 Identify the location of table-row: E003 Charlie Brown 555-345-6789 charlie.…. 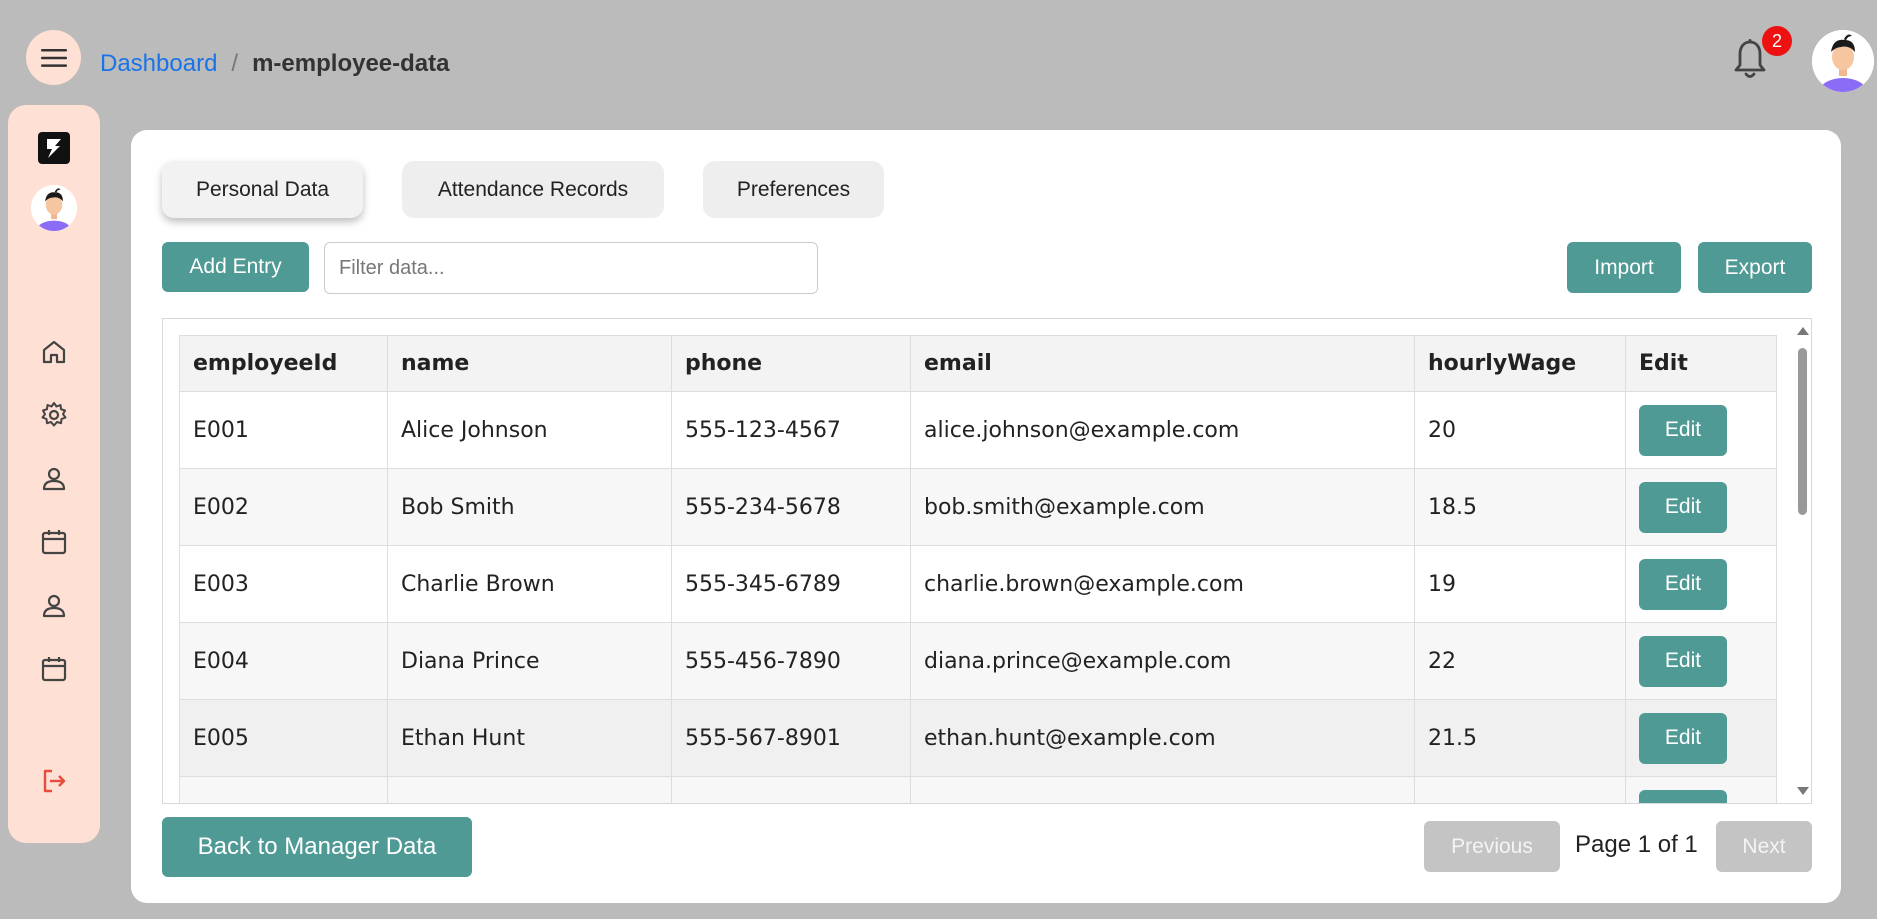
(978, 584).